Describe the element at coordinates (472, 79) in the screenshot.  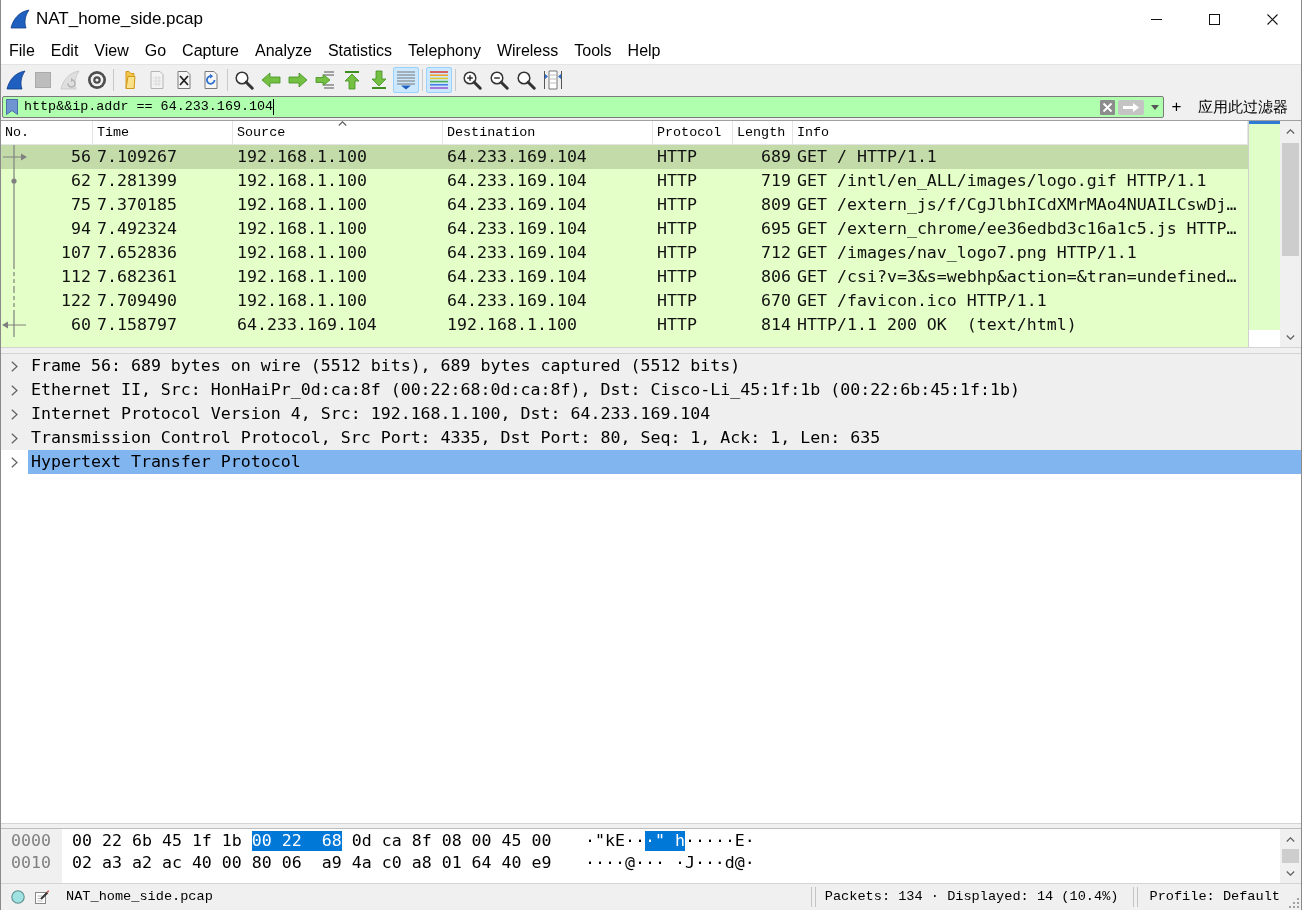
I see `zoom-in-icon` at that location.